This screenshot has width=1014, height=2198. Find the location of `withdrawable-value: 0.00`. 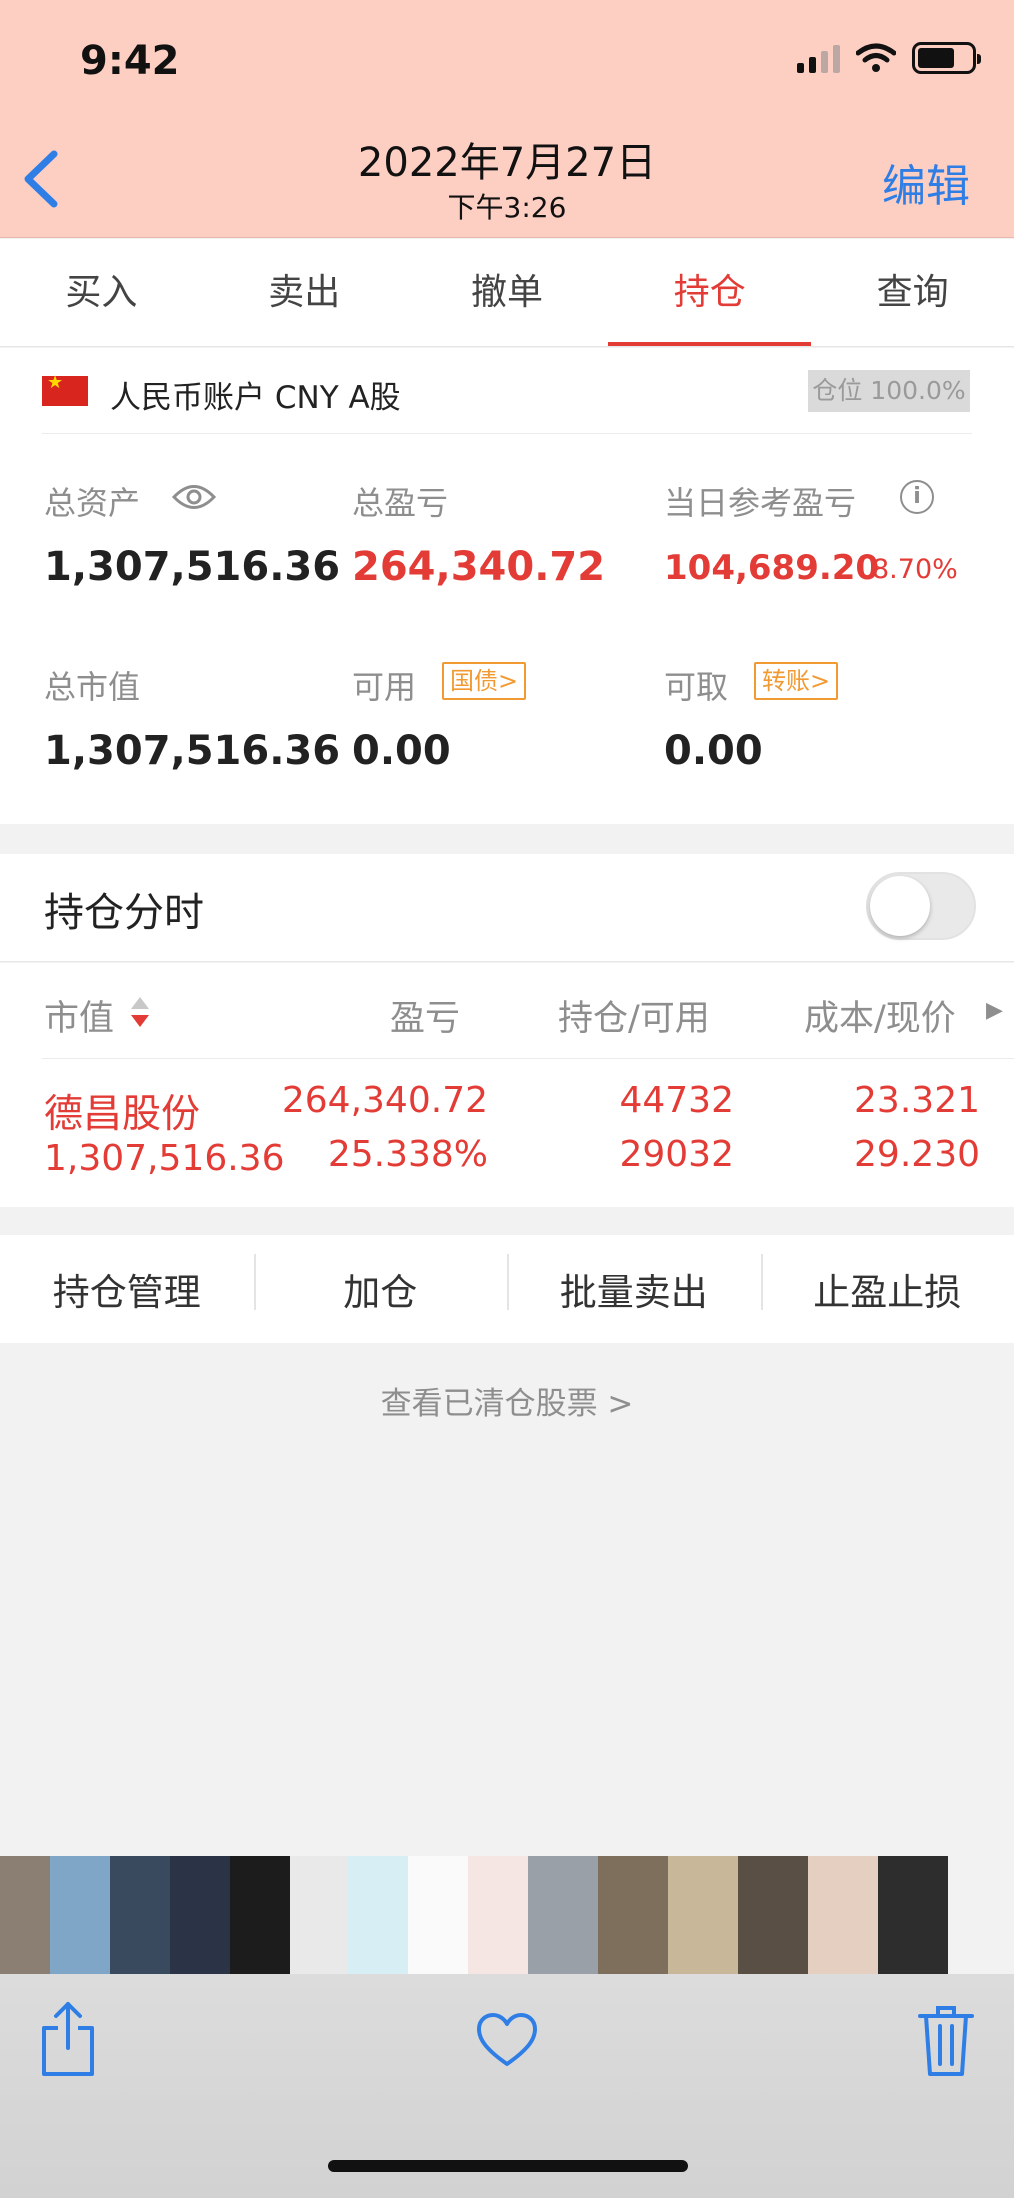

withdrawable-value: 0.00 is located at coordinates (713, 751).